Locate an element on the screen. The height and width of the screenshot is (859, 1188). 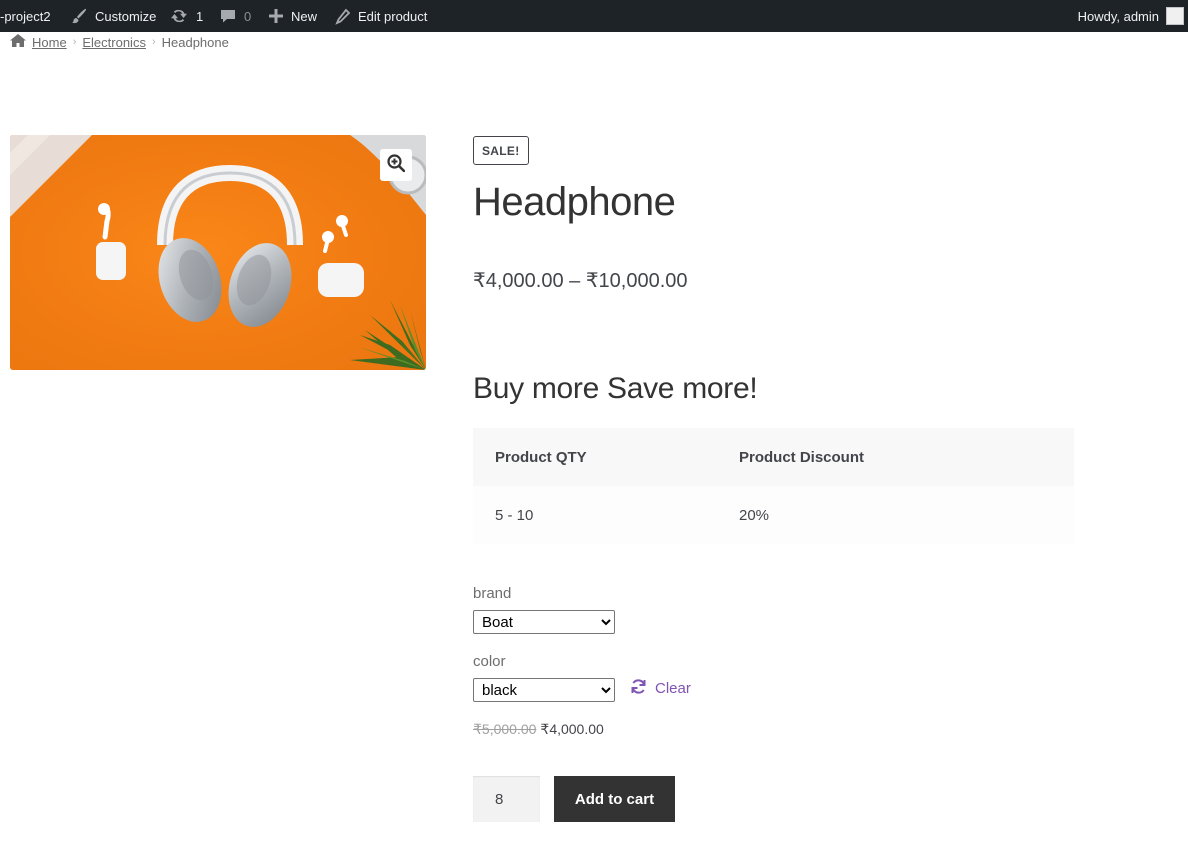
image-zoom-button is located at coordinates (396, 165).